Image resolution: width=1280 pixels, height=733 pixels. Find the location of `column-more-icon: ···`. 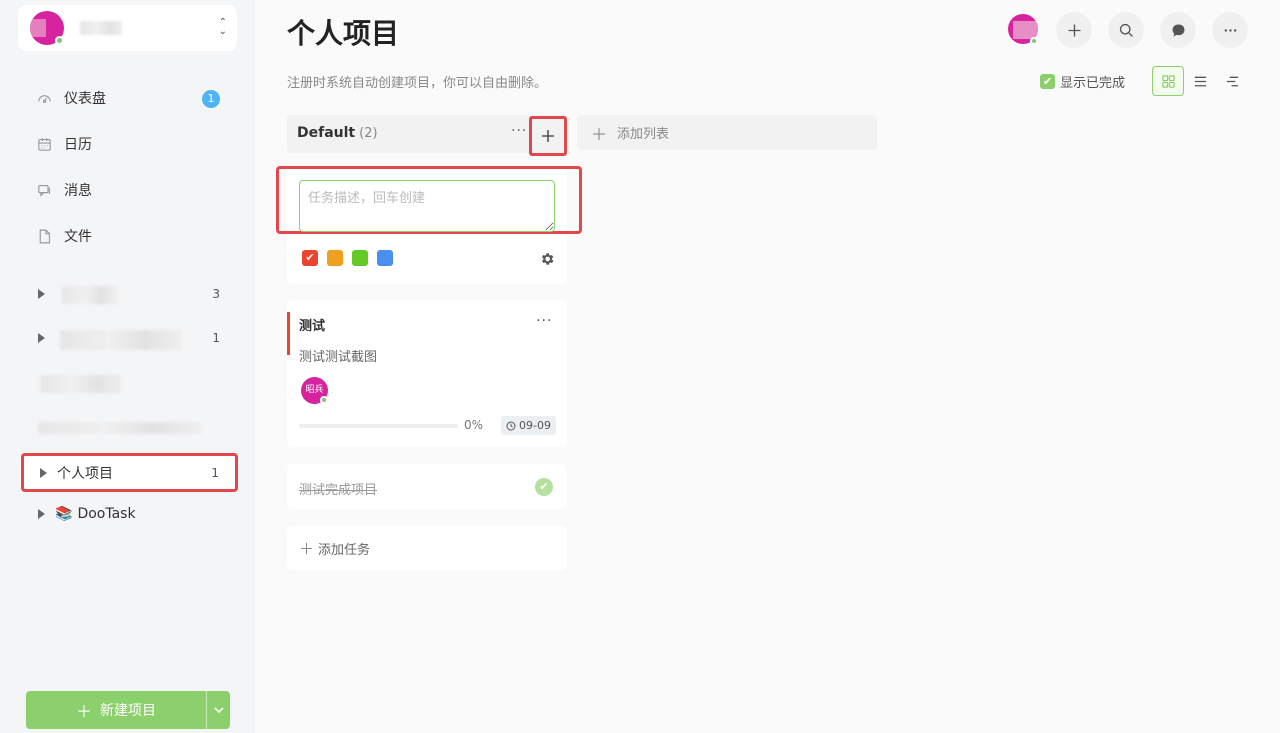

column-more-icon: ··· is located at coordinates (519, 131).